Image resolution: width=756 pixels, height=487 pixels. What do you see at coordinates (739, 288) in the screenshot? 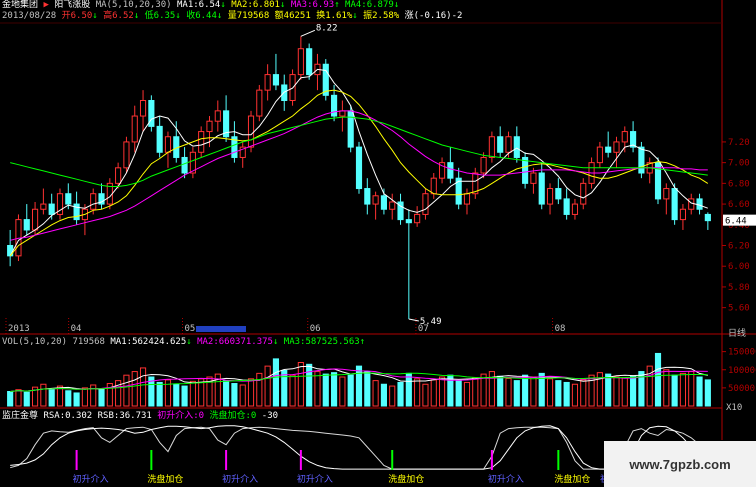
I see `price-tick-label: 5.80` at bounding box center [739, 288].